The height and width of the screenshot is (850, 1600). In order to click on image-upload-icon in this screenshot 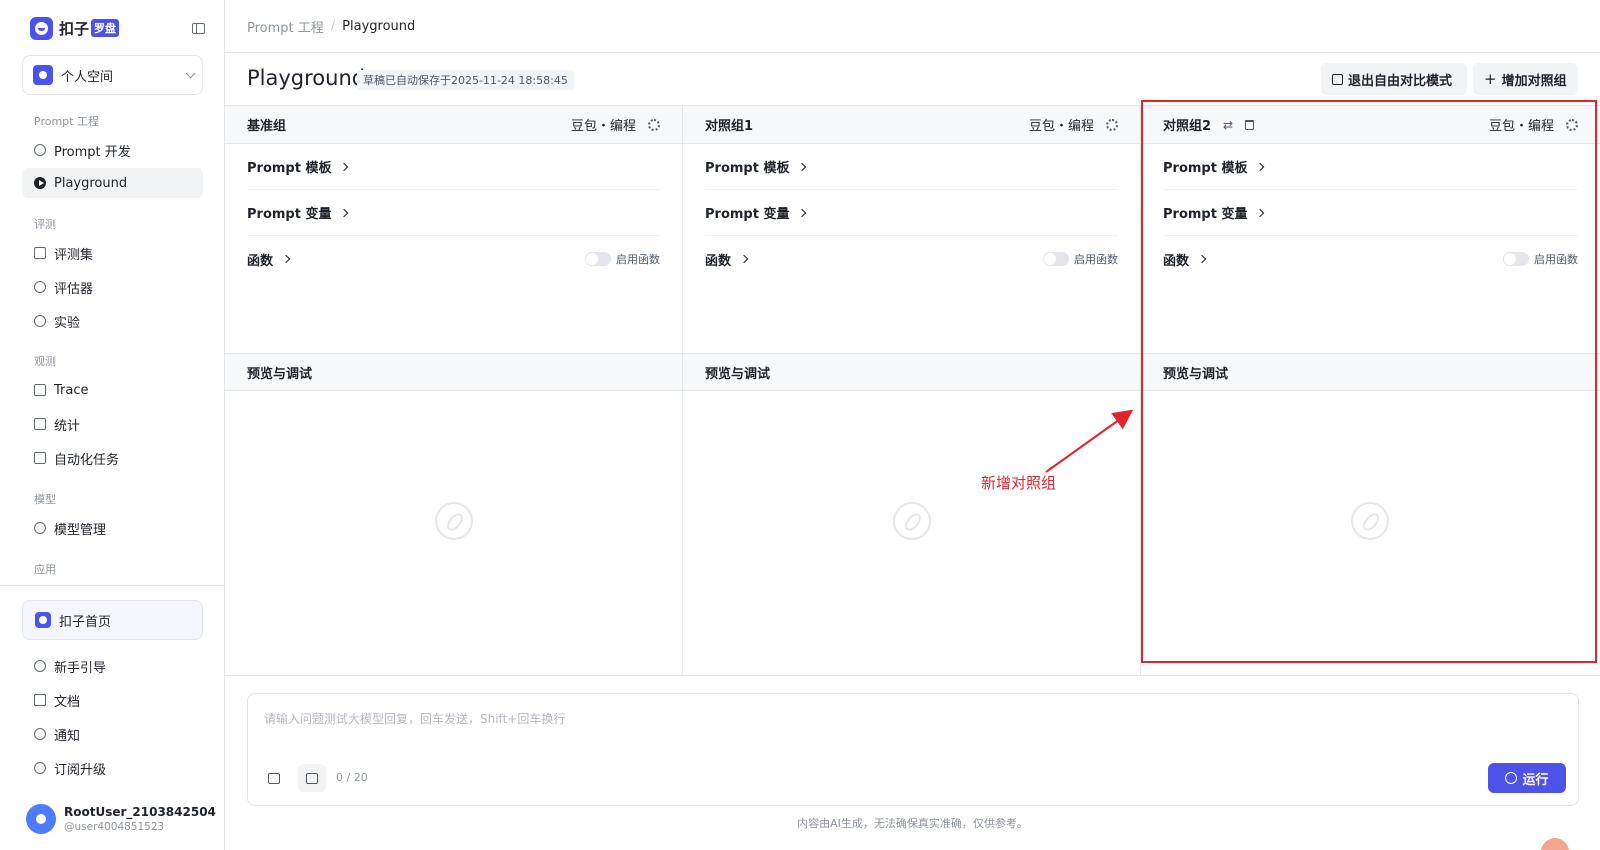, I will do `click(312, 778)`.